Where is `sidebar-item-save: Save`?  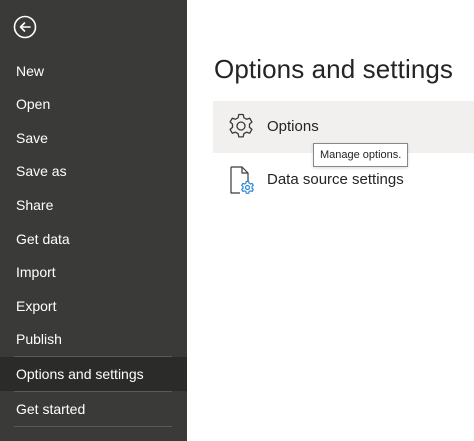 sidebar-item-save: Save is located at coordinates (93, 138).